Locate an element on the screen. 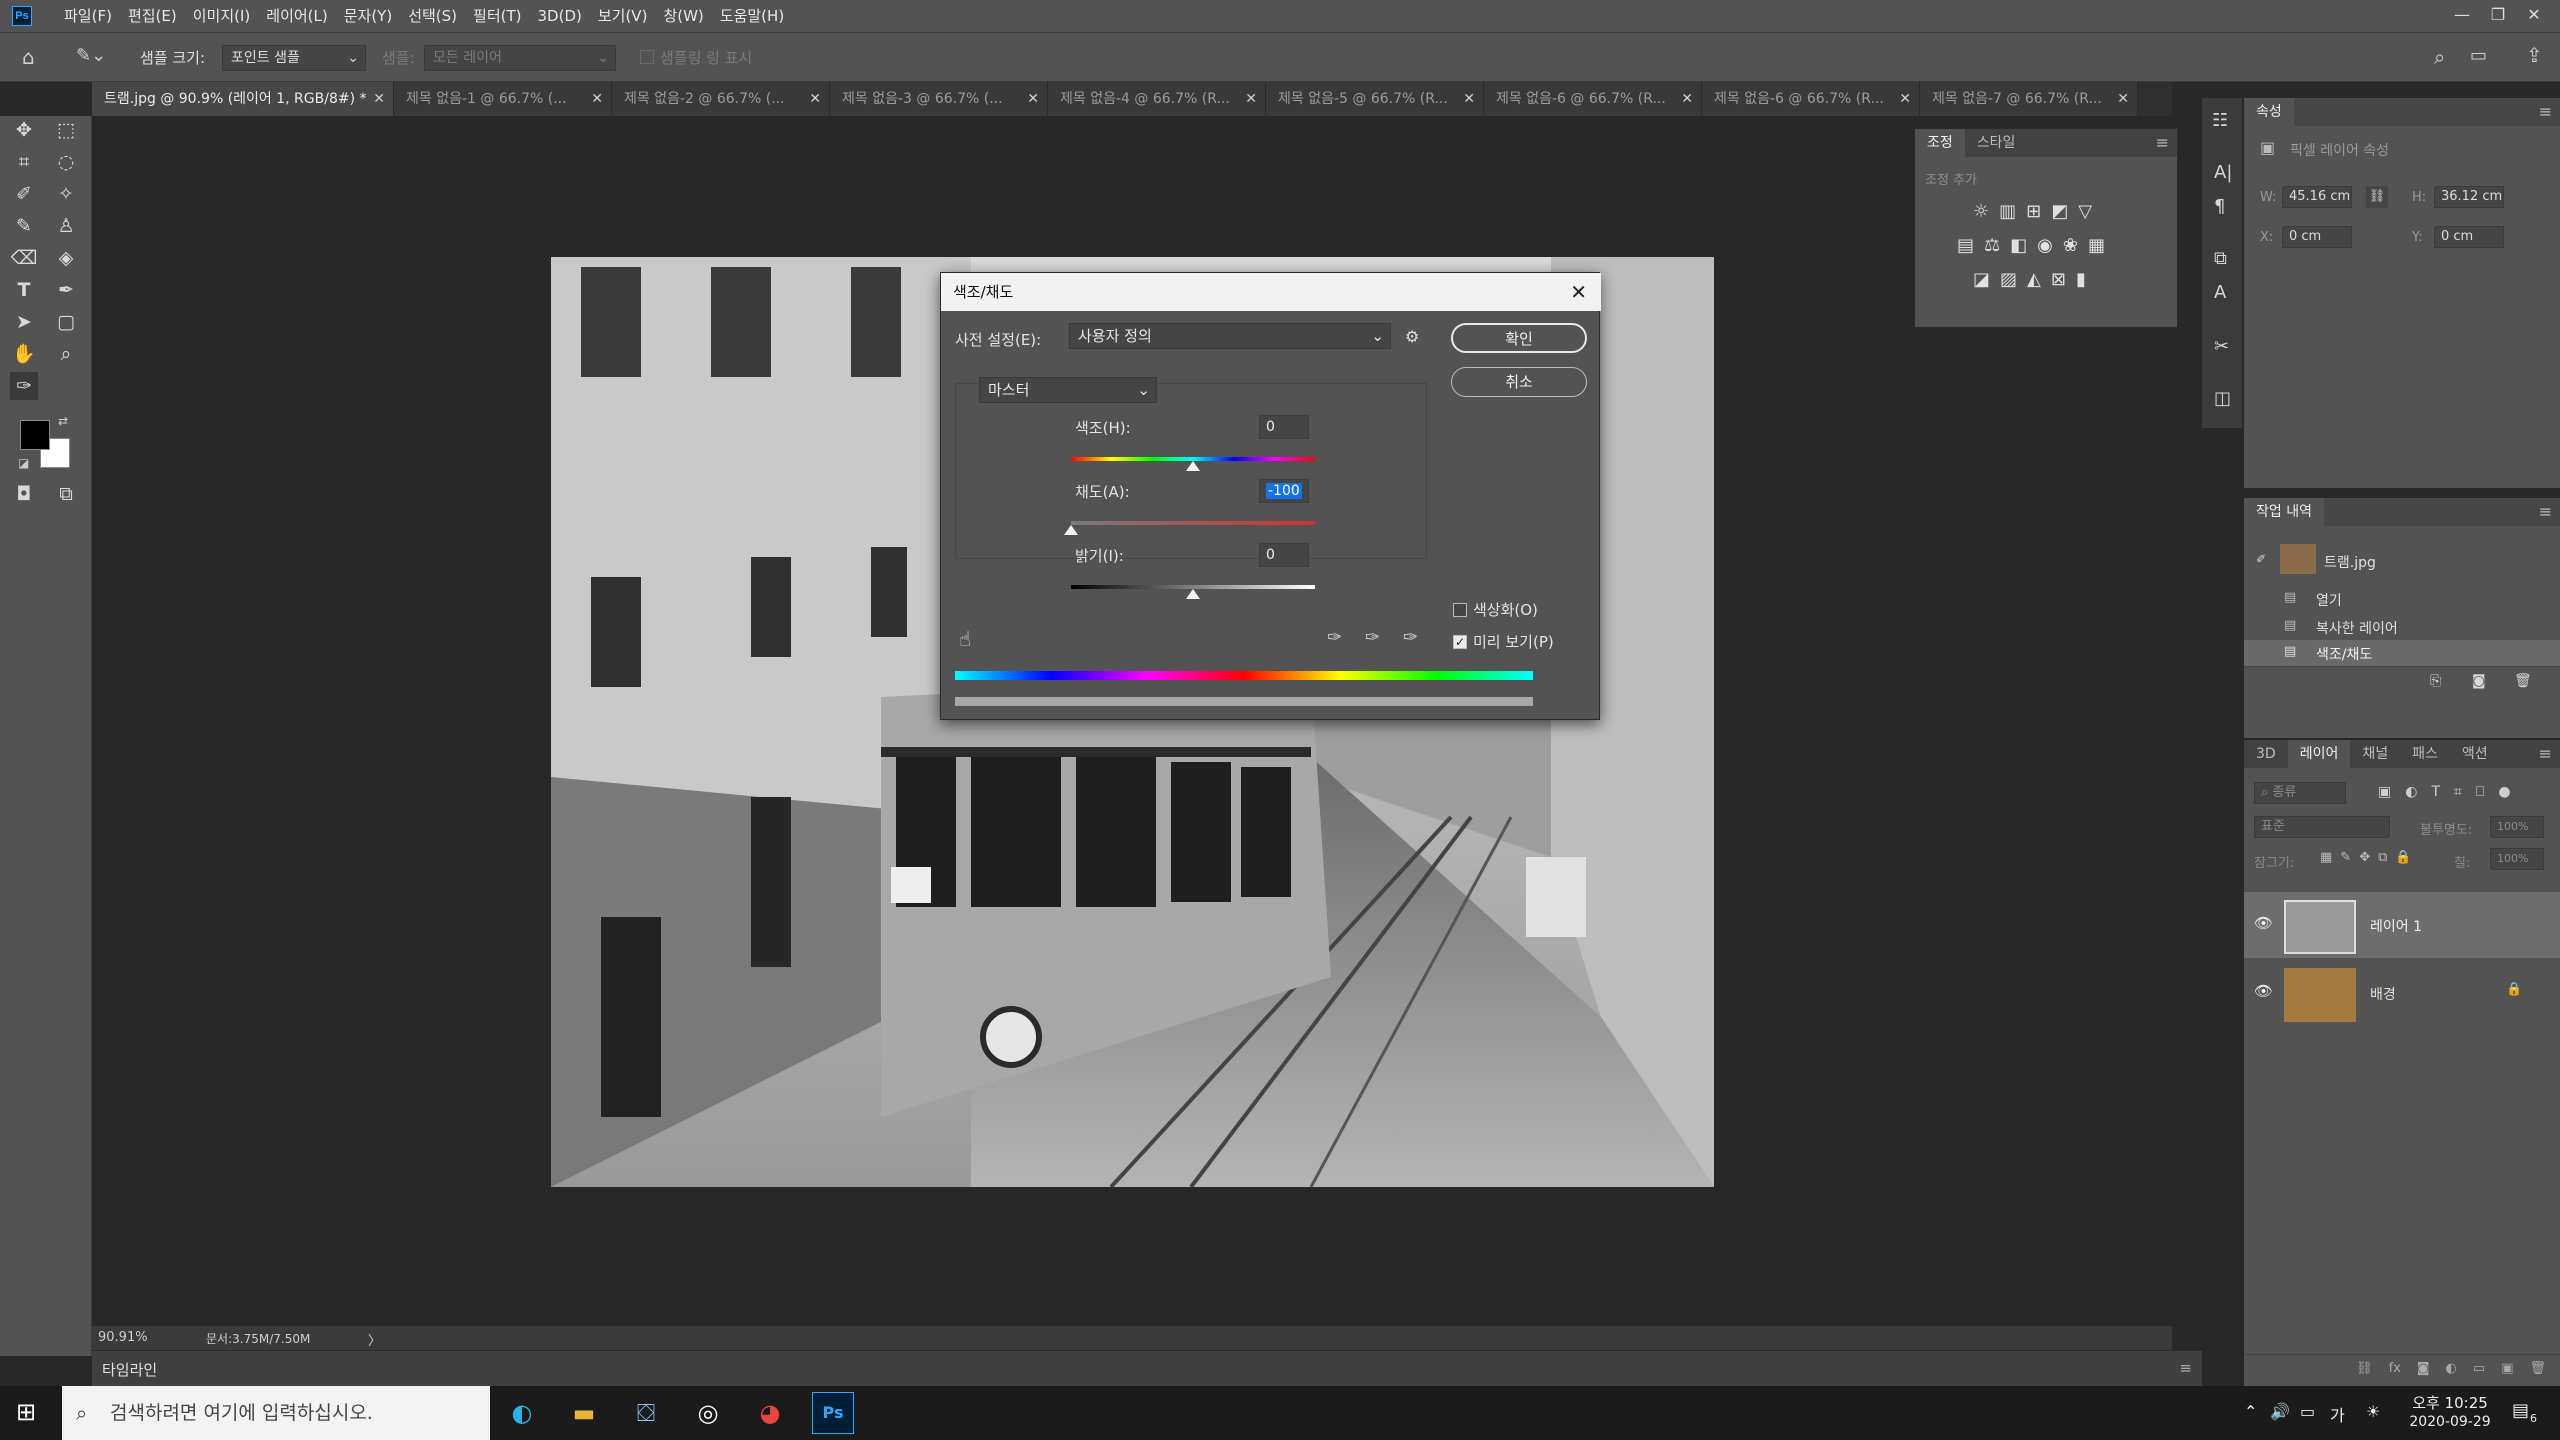 The image size is (2560, 1440). timeline-tab: 타임라인 is located at coordinates (129, 1369).